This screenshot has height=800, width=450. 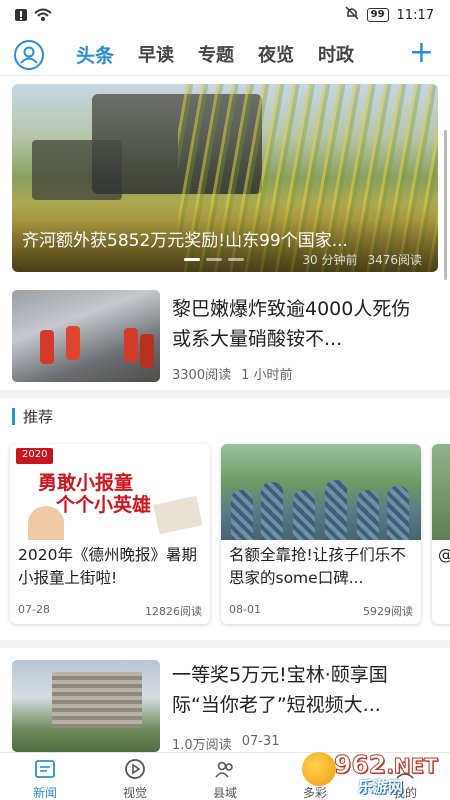 I want to click on play-icon, so click(x=135, y=769).